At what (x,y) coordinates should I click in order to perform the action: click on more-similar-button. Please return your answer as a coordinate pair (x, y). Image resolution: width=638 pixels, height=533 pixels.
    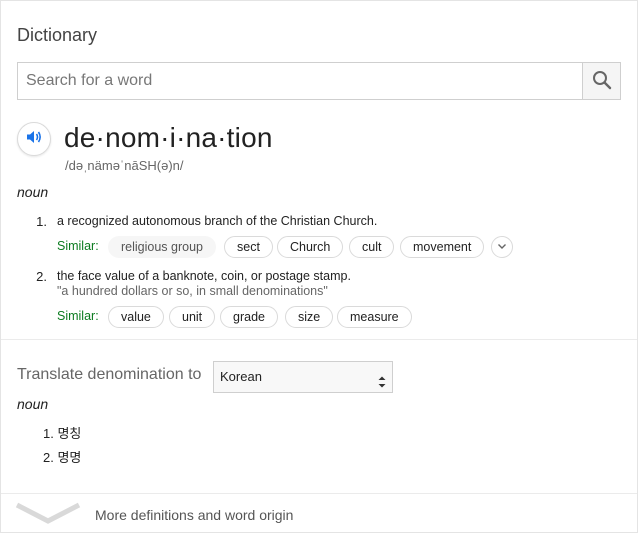
    Looking at the image, I should click on (502, 247).